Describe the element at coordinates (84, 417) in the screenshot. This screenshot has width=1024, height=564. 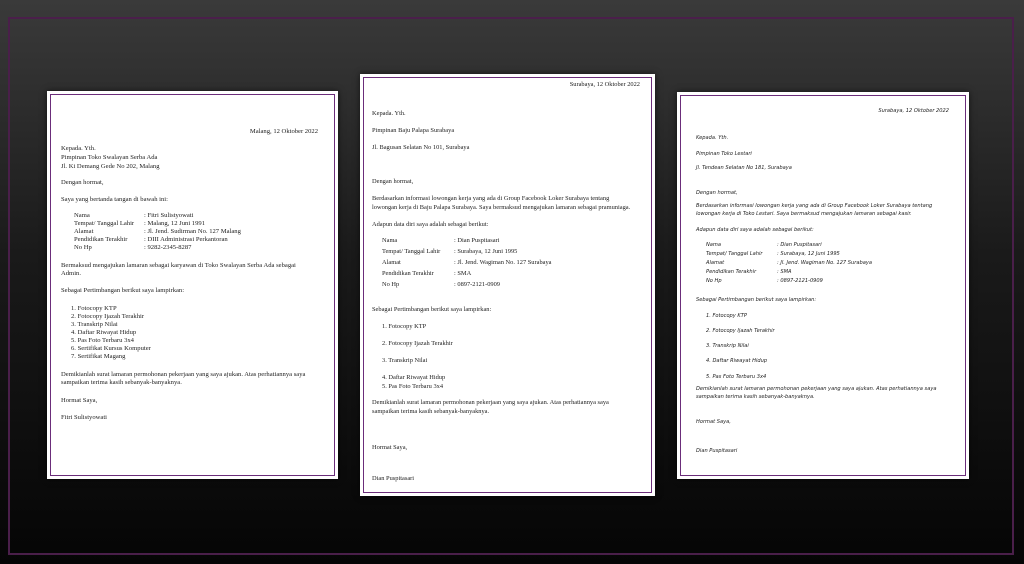
I see `signature-name: Fitri Sulistyowati` at that location.